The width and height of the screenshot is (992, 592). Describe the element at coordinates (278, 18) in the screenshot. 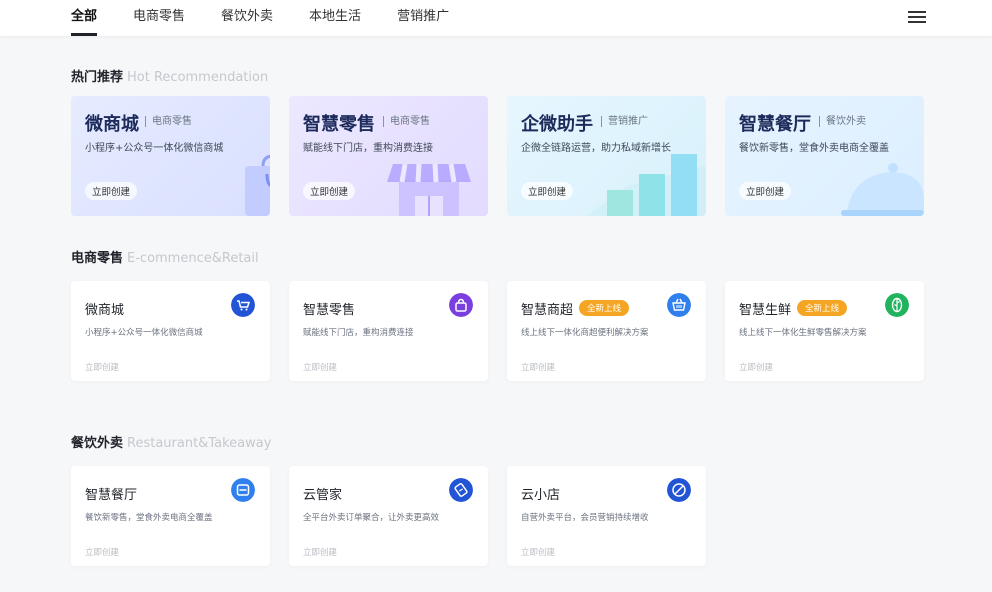

I see `category-tabs: 全部 电商零售 餐饮外卖 本地生活 营销推广` at that location.